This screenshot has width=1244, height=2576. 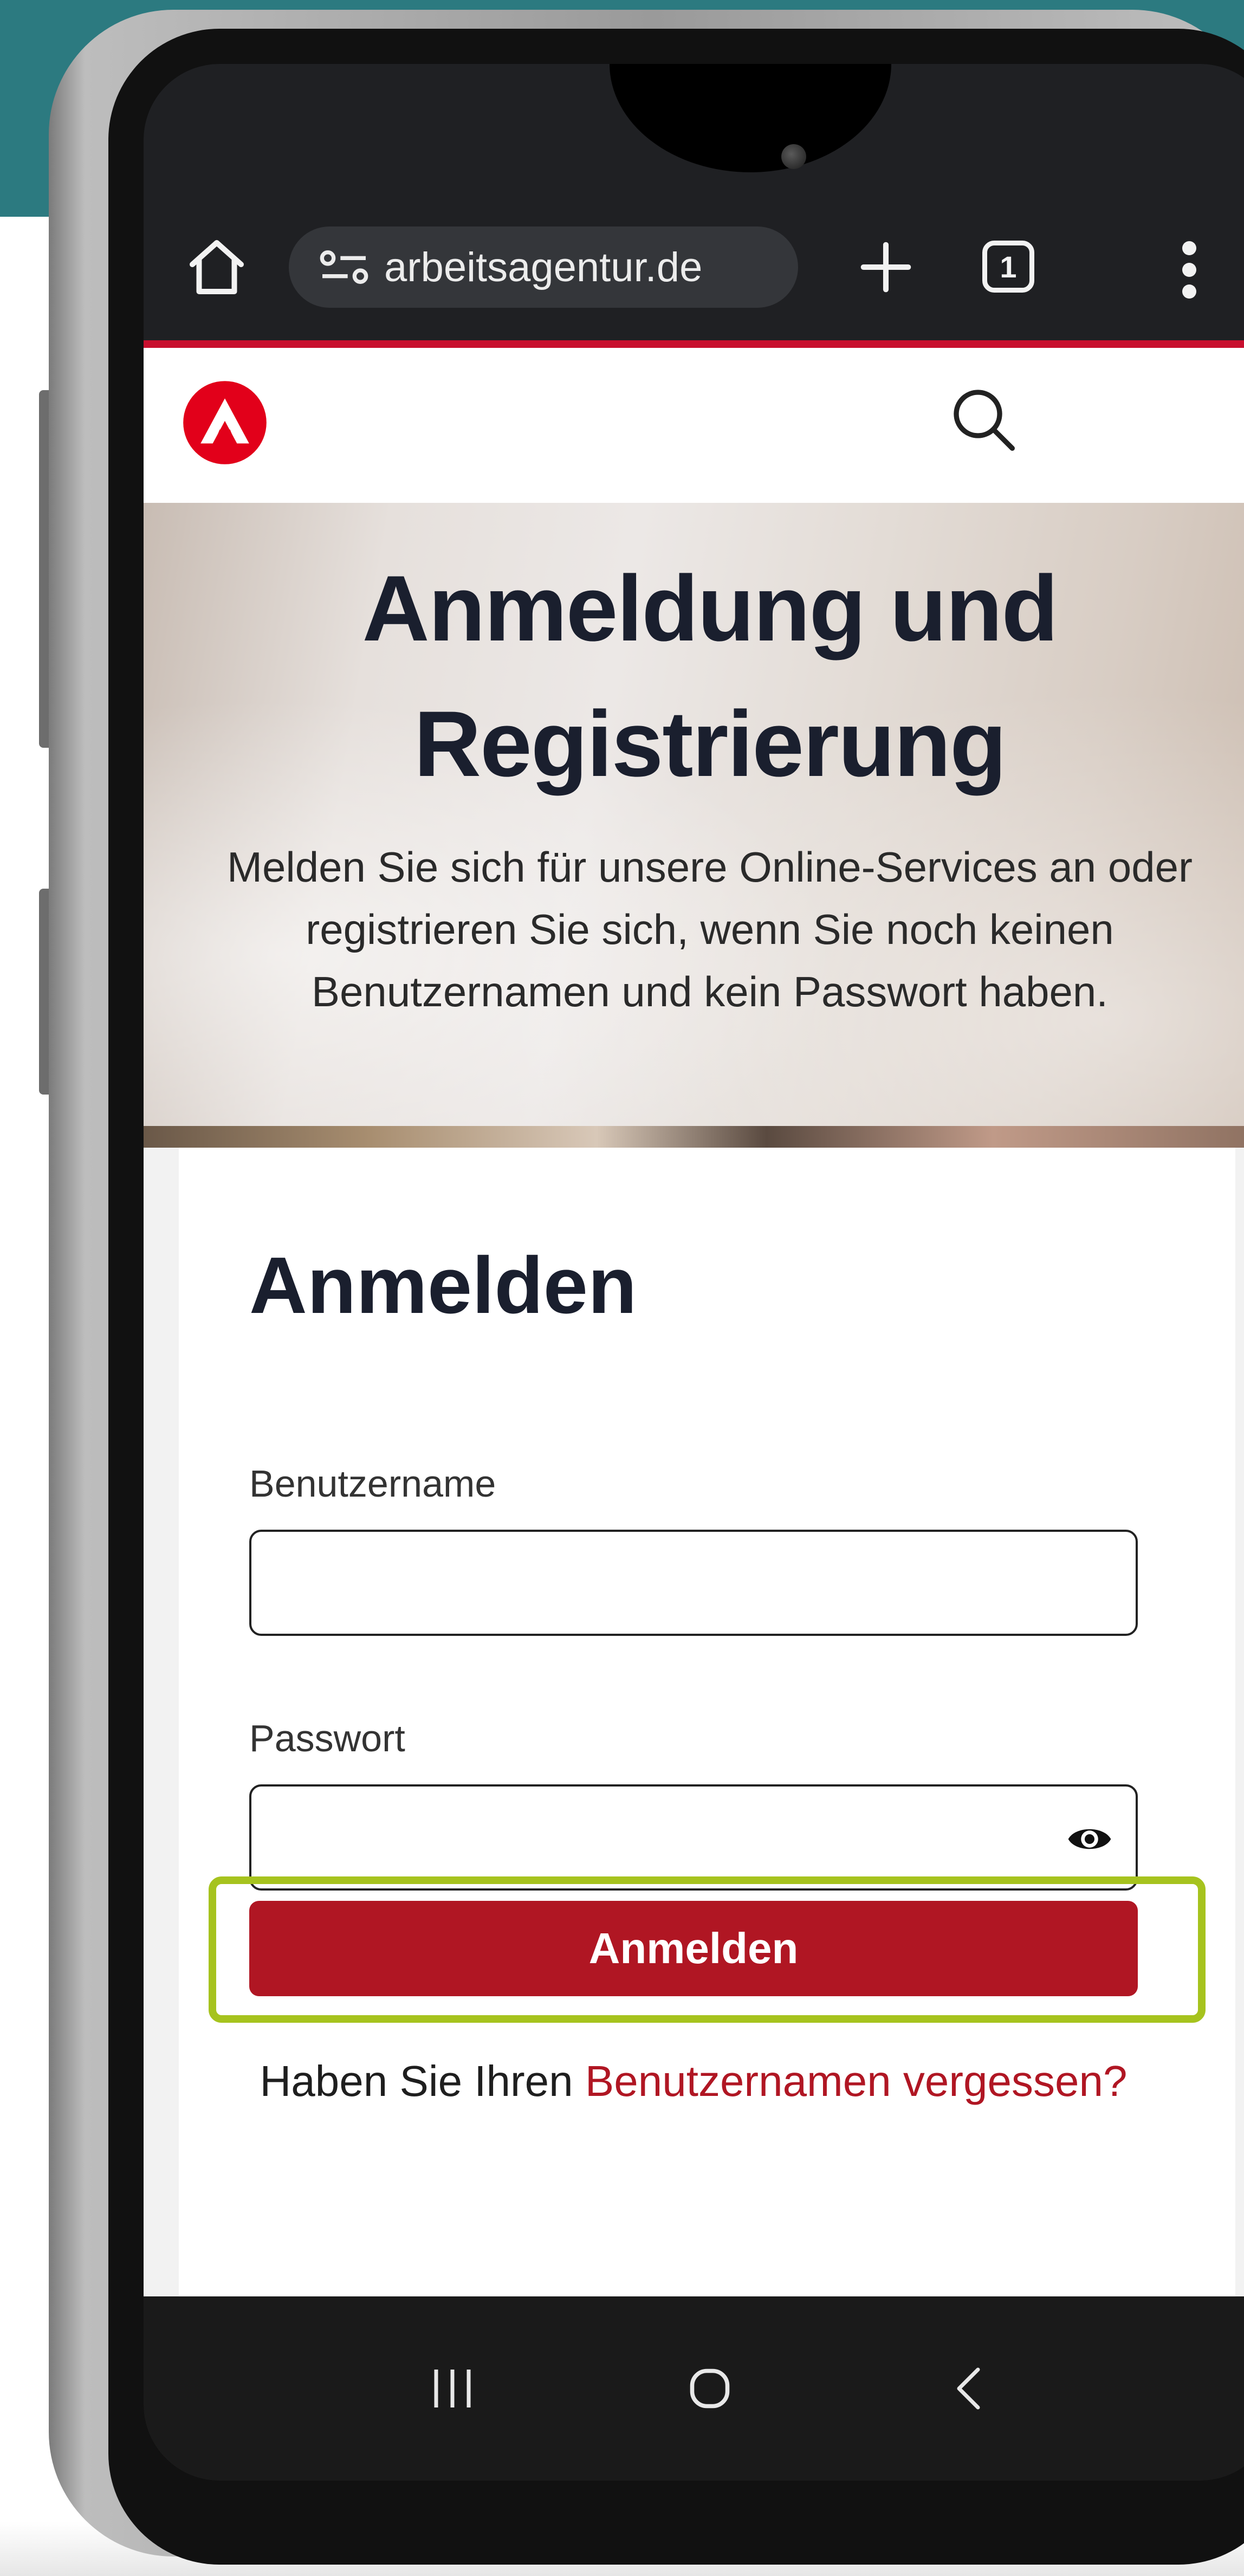 I want to click on tab-switcher-icon: 1, so click(x=1008, y=266).